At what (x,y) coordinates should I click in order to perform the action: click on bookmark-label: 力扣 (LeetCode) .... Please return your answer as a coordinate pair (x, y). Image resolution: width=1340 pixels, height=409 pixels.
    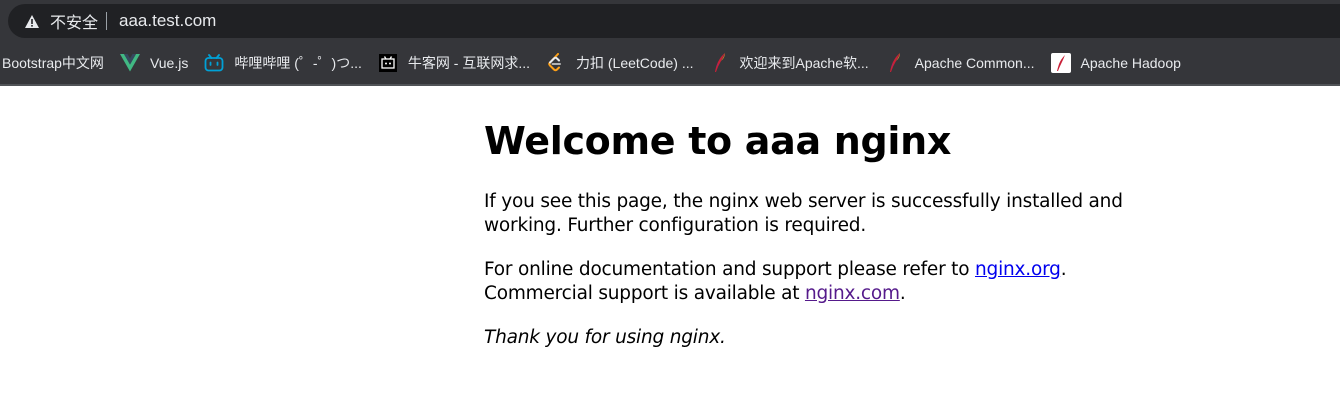
    Looking at the image, I should click on (635, 63).